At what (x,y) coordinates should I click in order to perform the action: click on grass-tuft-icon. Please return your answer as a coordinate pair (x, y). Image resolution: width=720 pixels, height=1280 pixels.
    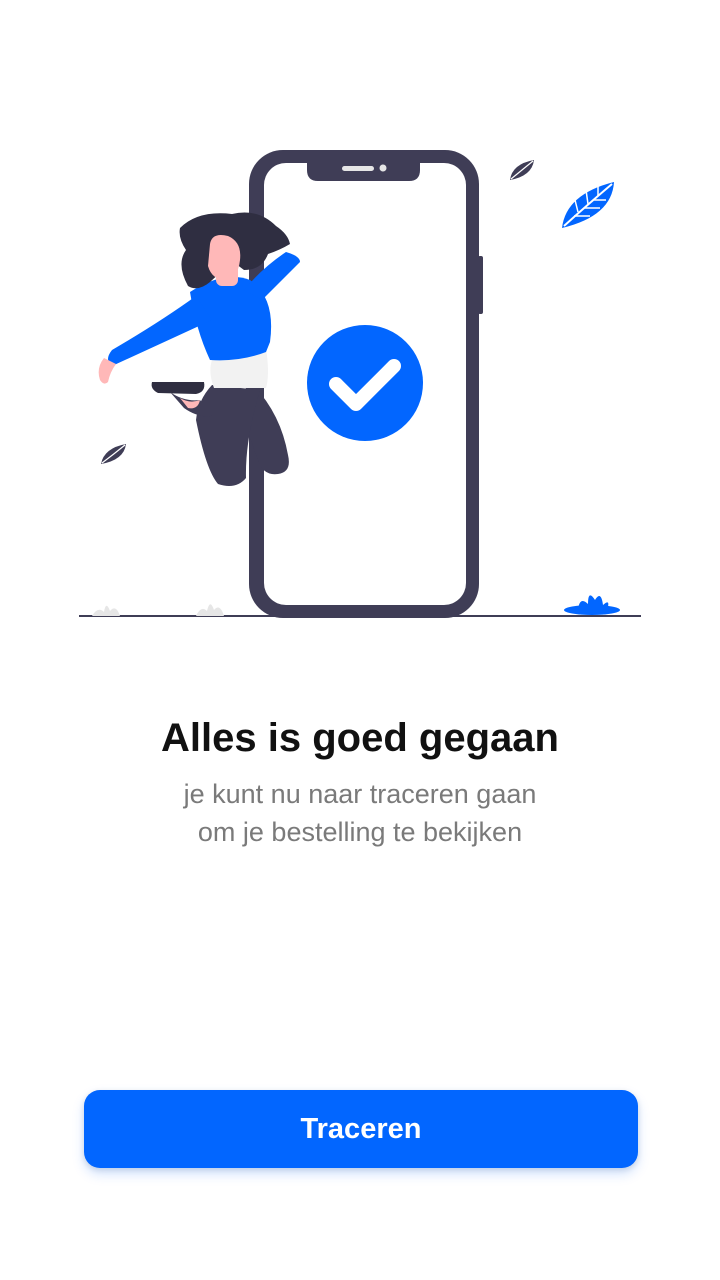
    Looking at the image, I should click on (158, 610).